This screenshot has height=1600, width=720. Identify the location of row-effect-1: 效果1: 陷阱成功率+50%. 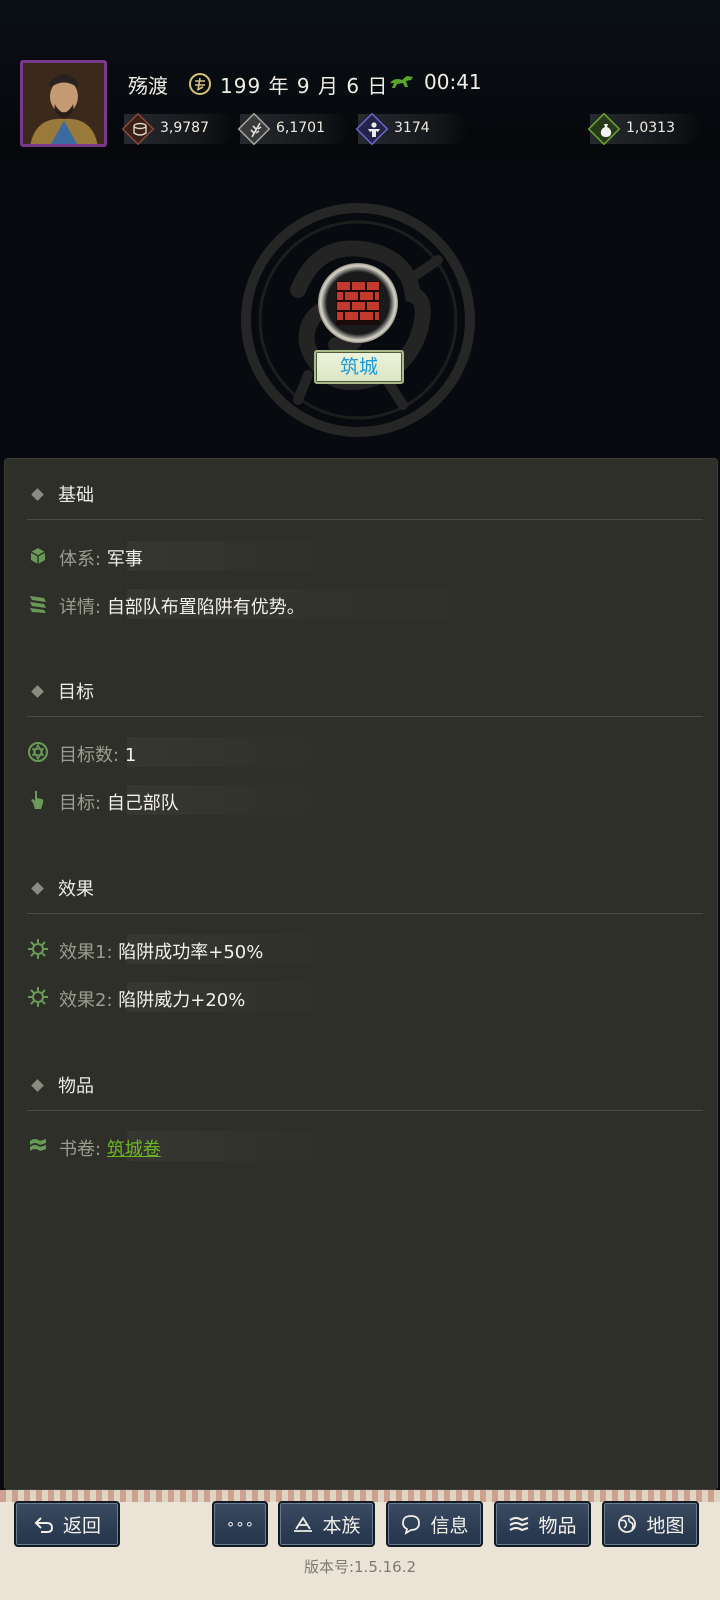
(357, 949).